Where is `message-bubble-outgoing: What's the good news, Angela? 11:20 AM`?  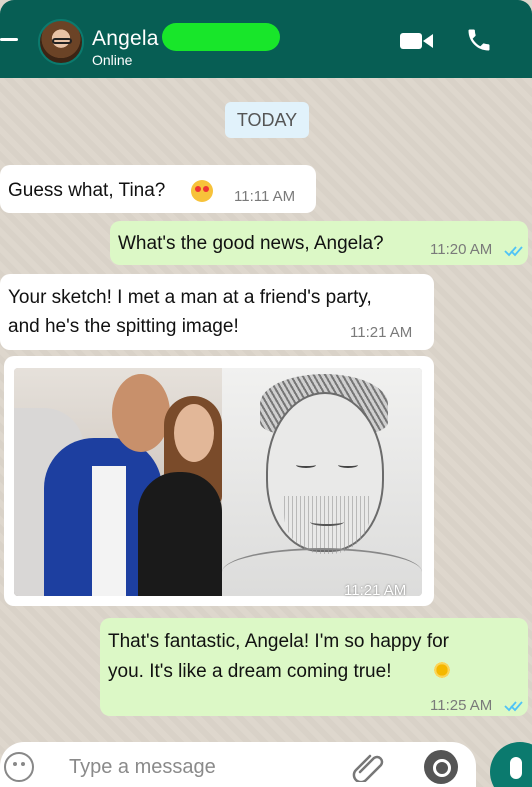 message-bubble-outgoing: What's the good news, Angela? 11:20 AM is located at coordinates (319, 243).